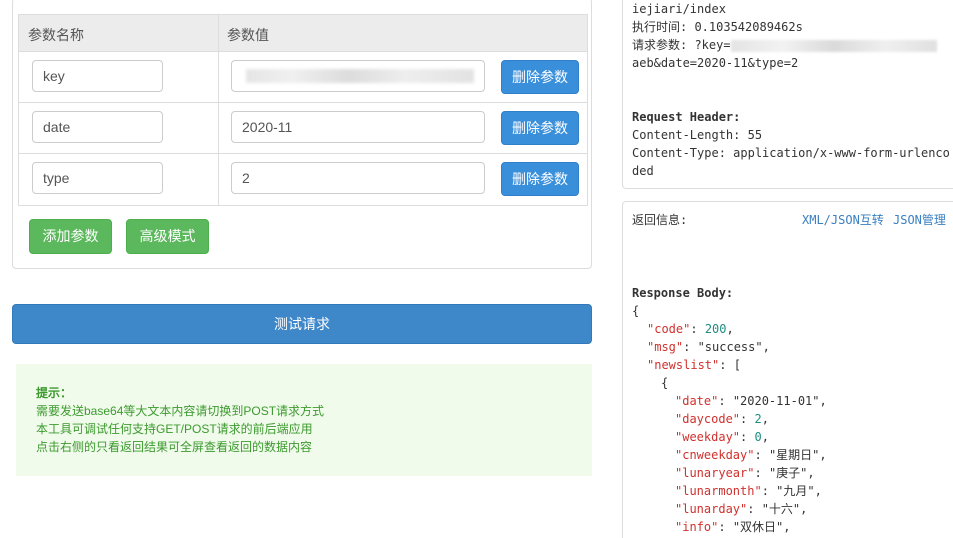 This screenshot has height=538, width=953. I want to click on param-row: type 2 删除参数, so click(303, 179).